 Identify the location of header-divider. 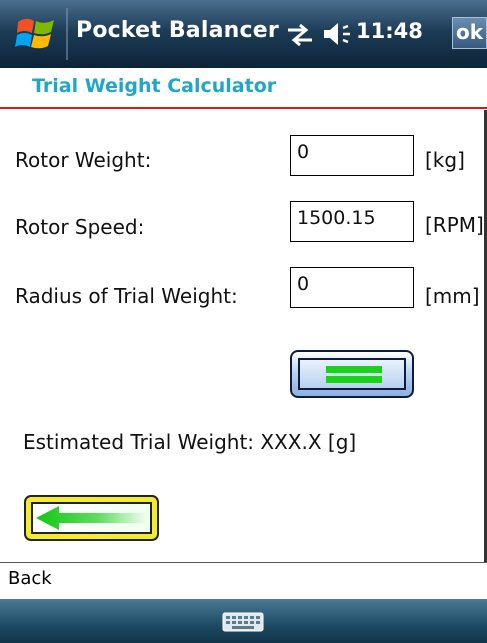
(243, 108).